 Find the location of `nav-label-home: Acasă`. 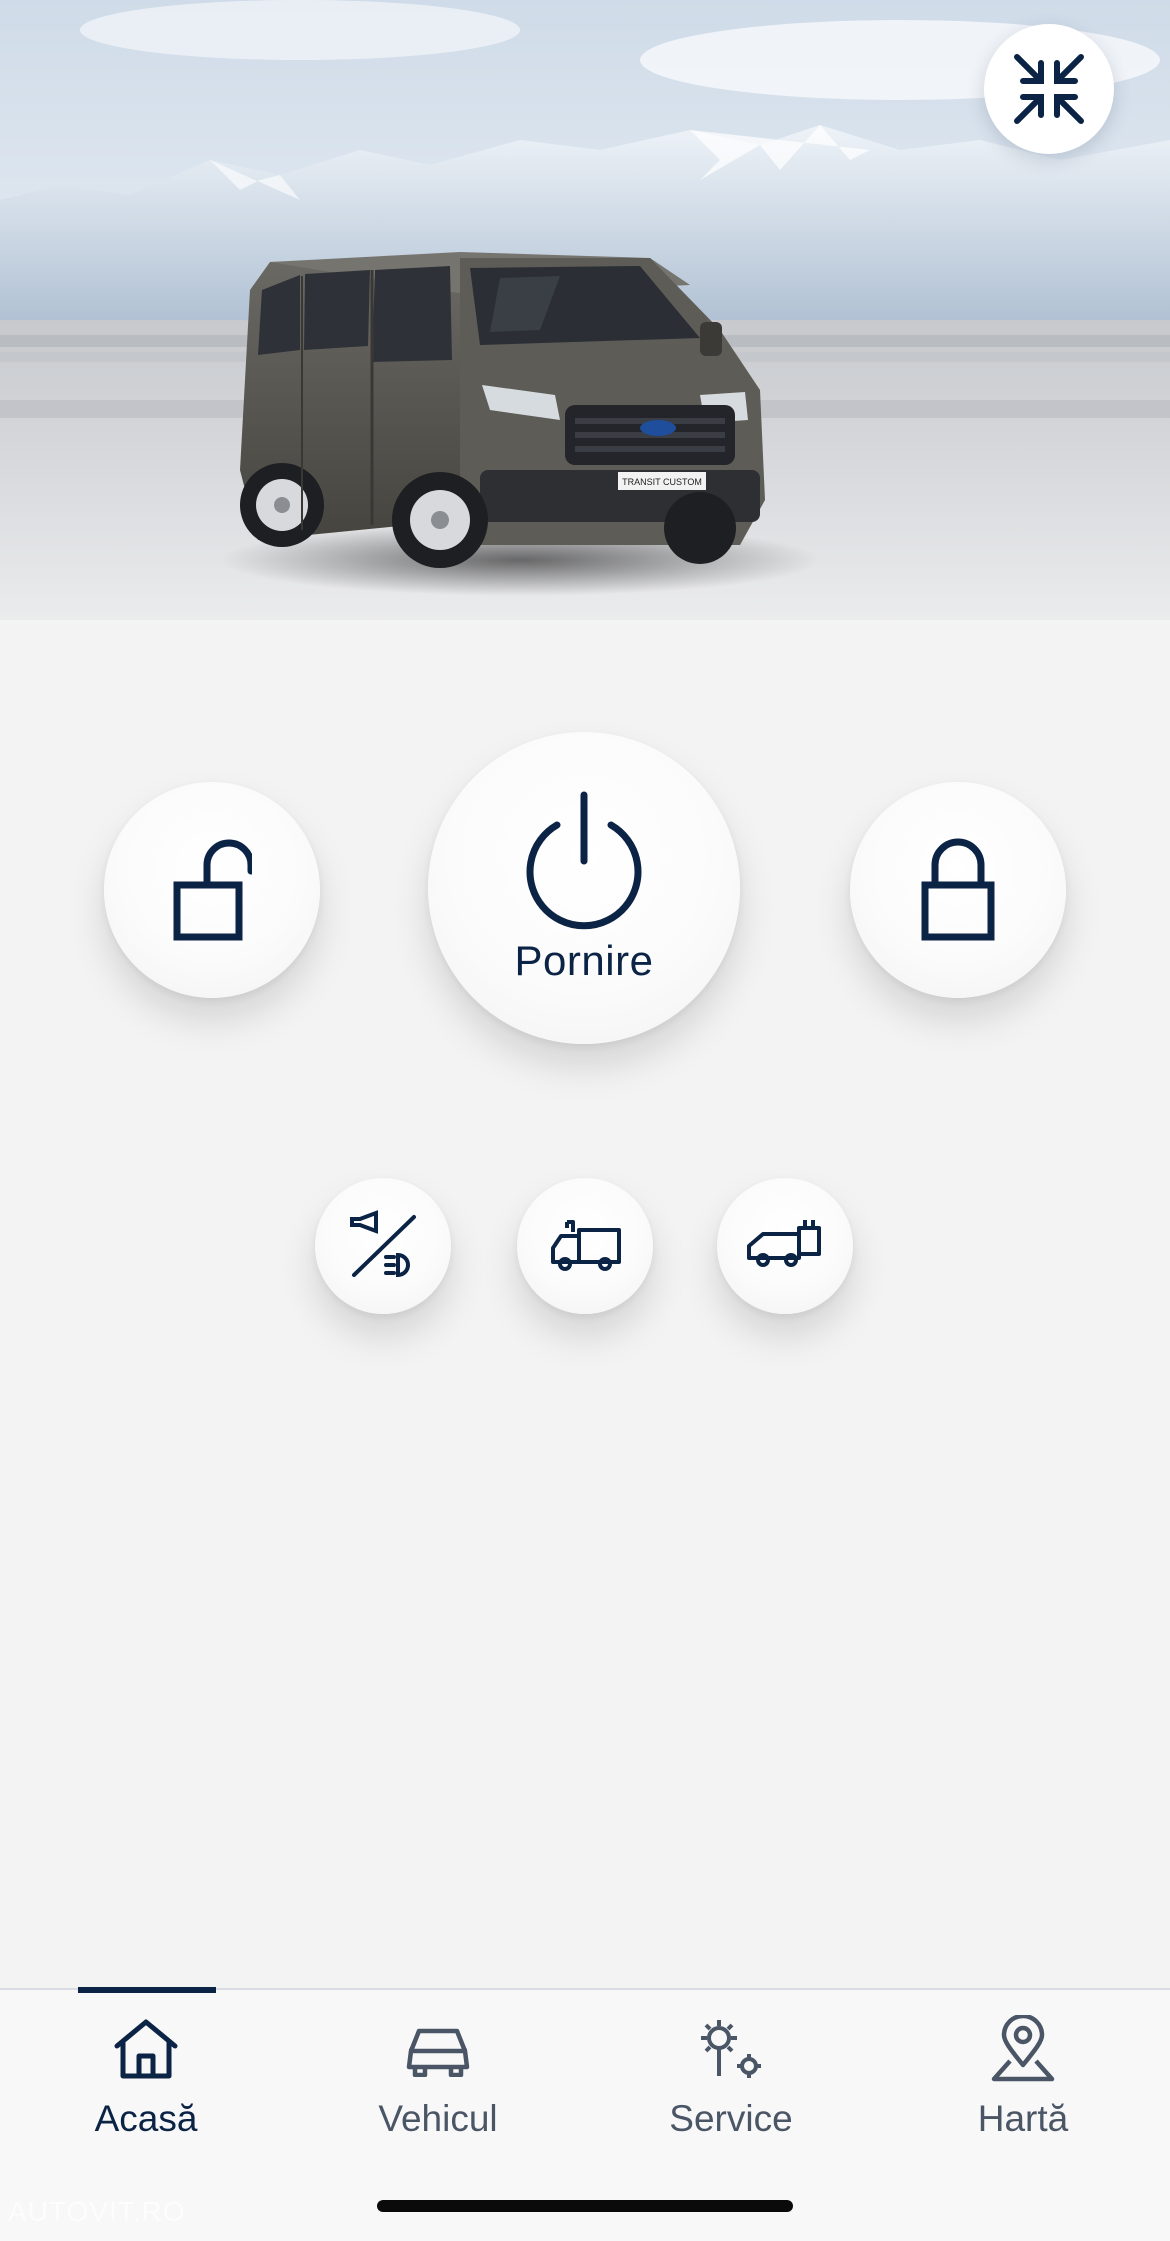

nav-label-home: Acasă is located at coordinates (146, 2118).